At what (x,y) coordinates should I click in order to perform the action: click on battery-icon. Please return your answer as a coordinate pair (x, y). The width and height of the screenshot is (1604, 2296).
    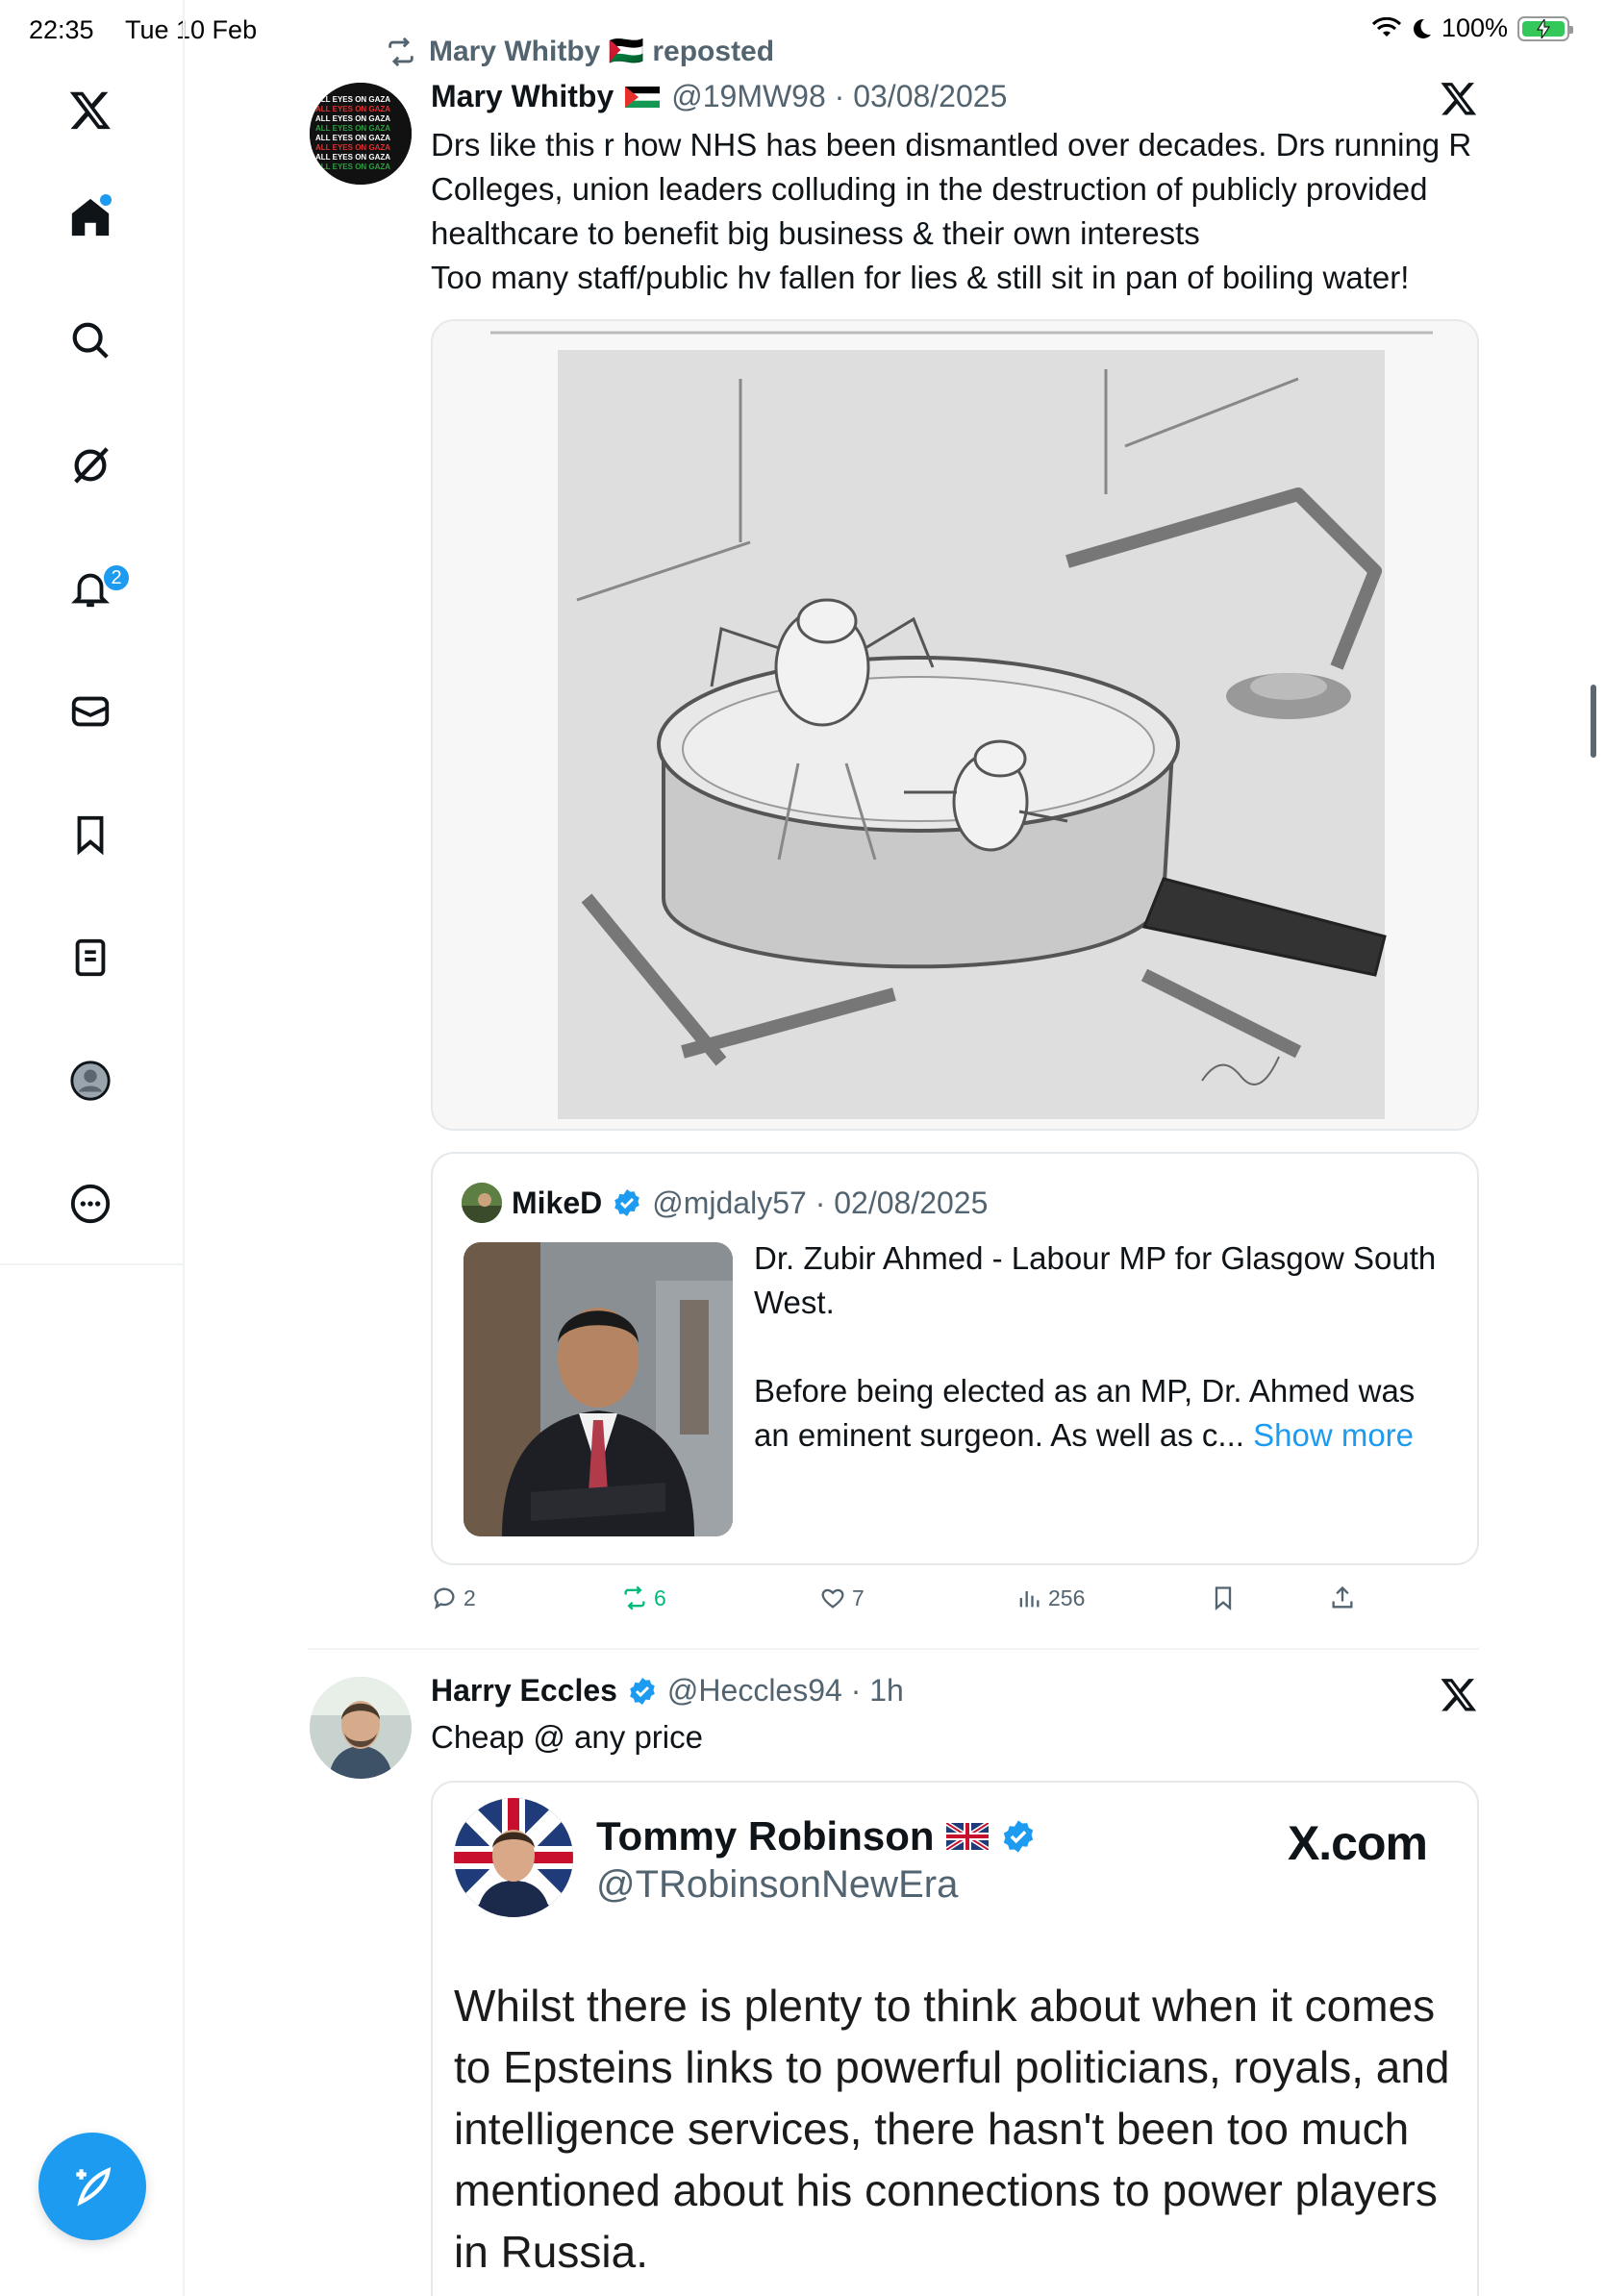
    Looking at the image, I should click on (1545, 28).